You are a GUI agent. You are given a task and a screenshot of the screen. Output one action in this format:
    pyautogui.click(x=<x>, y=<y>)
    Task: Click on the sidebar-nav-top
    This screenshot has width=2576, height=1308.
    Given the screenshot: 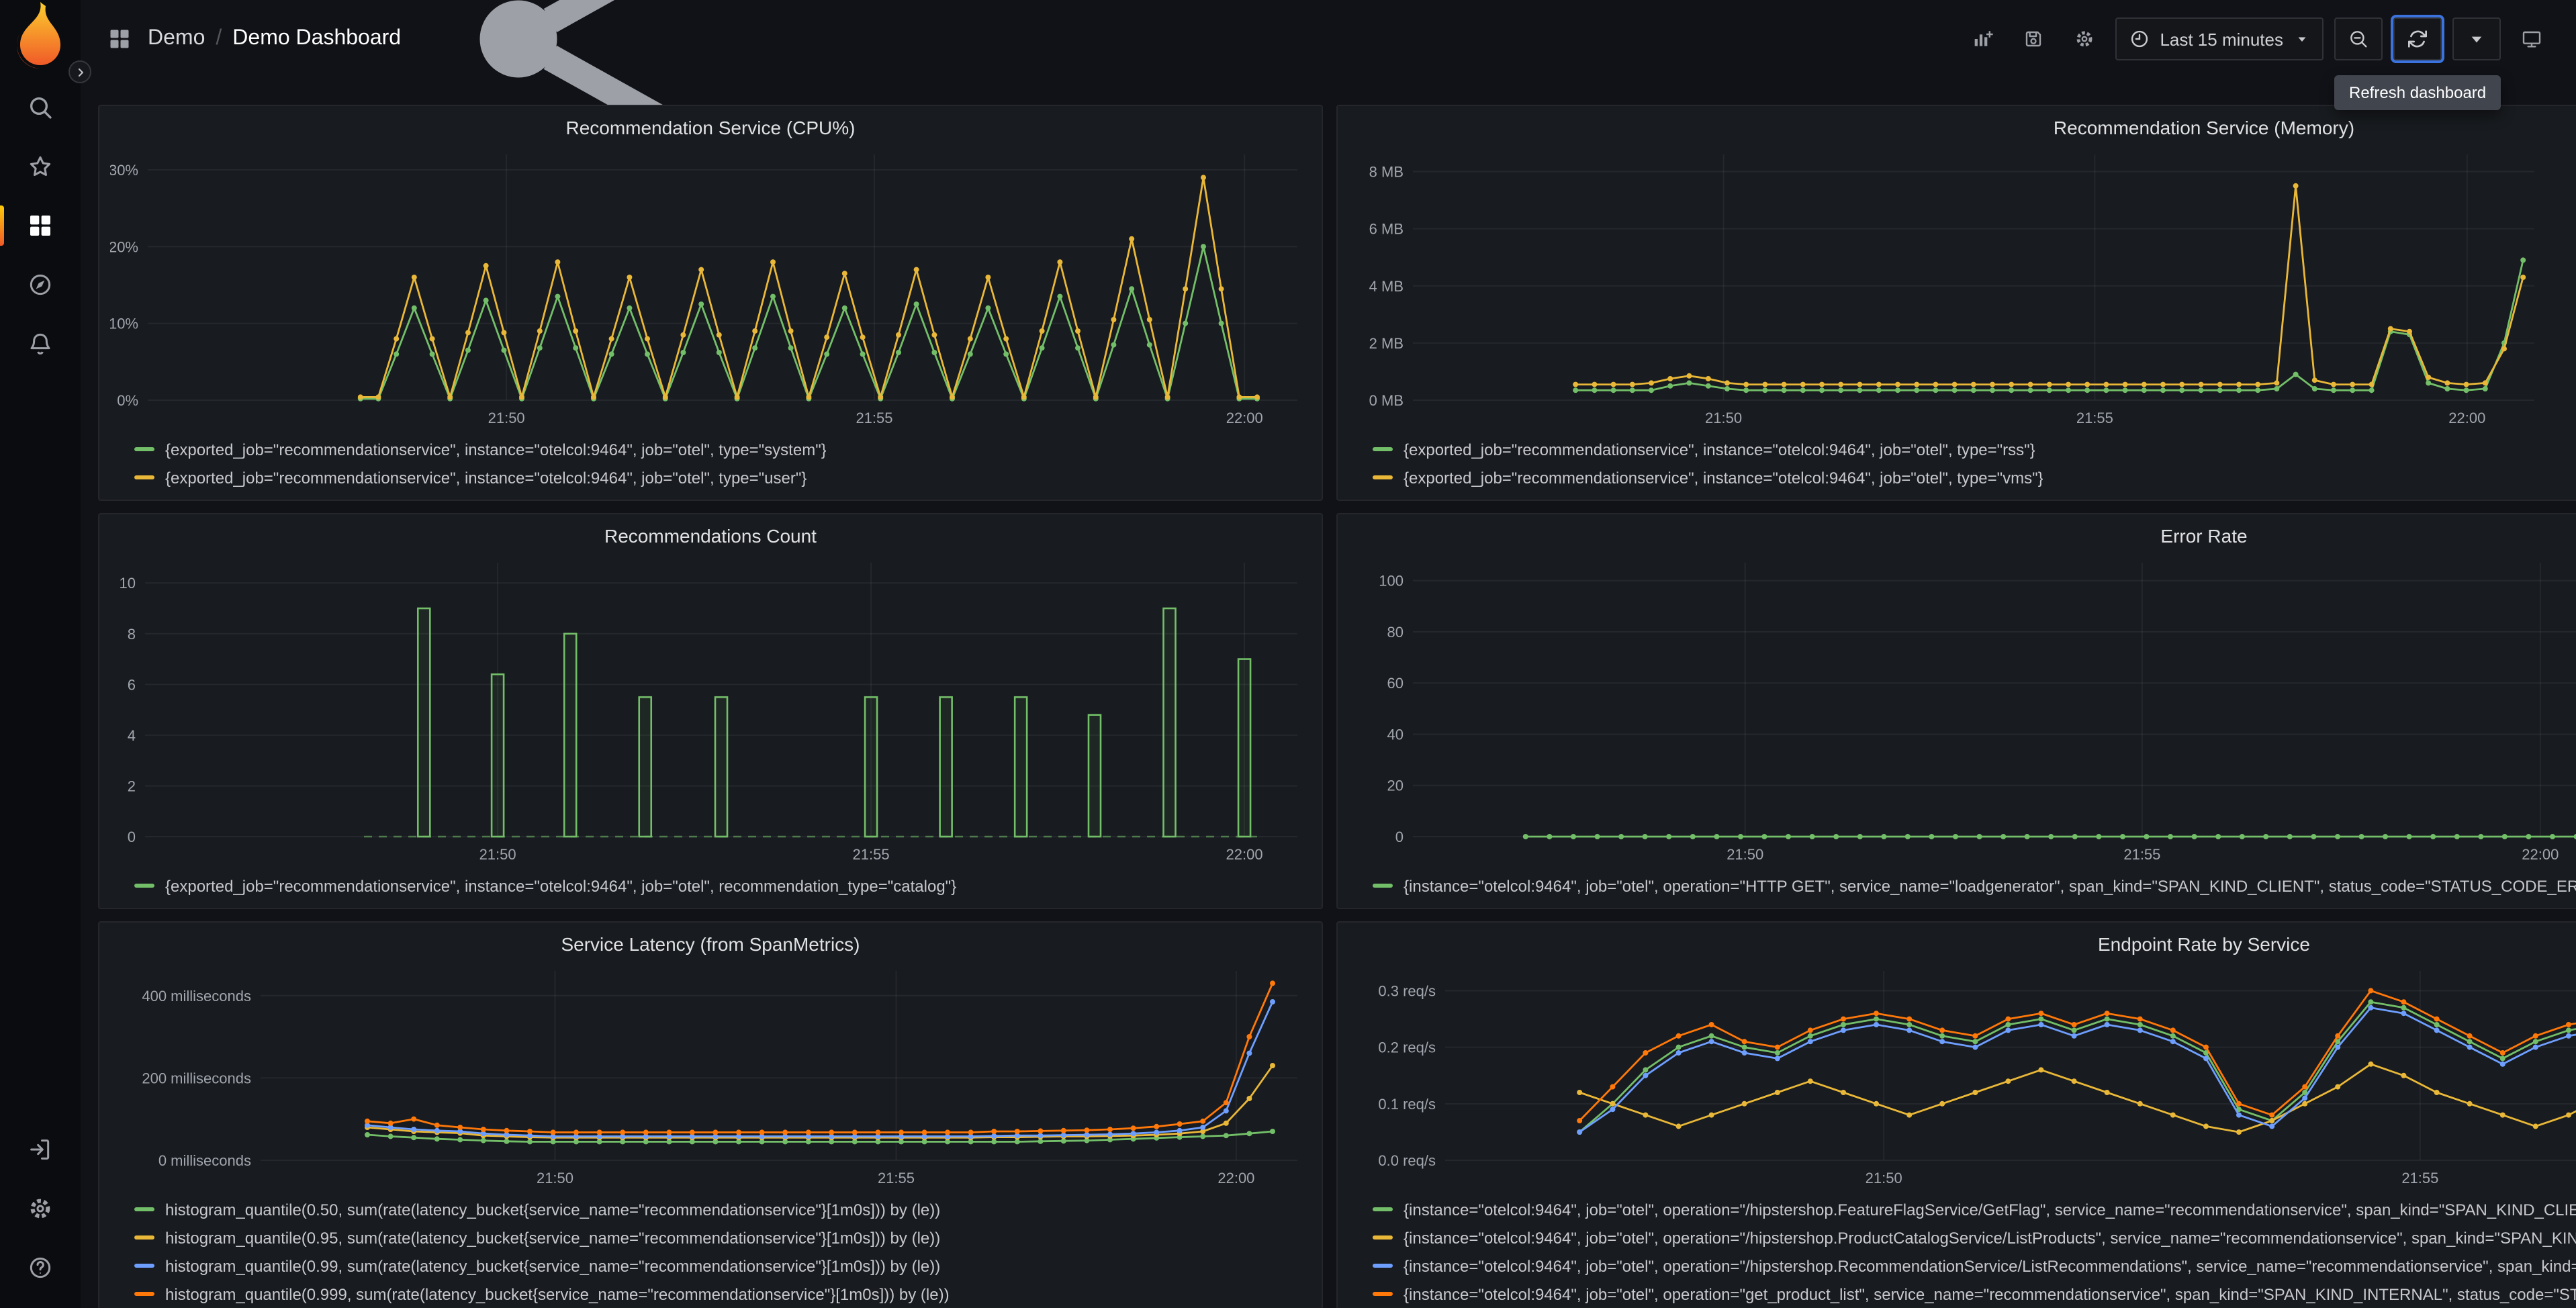 What is the action you would take?
    pyautogui.click(x=40, y=226)
    